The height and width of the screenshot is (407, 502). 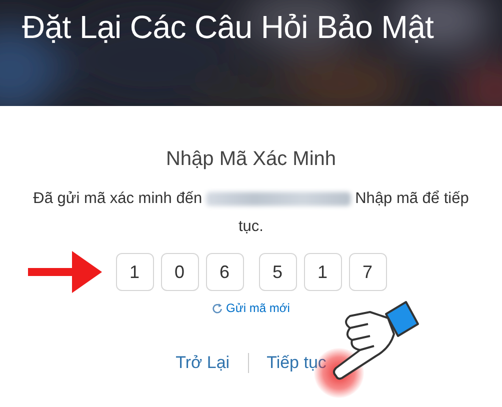 What do you see at coordinates (367, 272) in the screenshot?
I see `code-digit-field: 7` at bounding box center [367, 272].